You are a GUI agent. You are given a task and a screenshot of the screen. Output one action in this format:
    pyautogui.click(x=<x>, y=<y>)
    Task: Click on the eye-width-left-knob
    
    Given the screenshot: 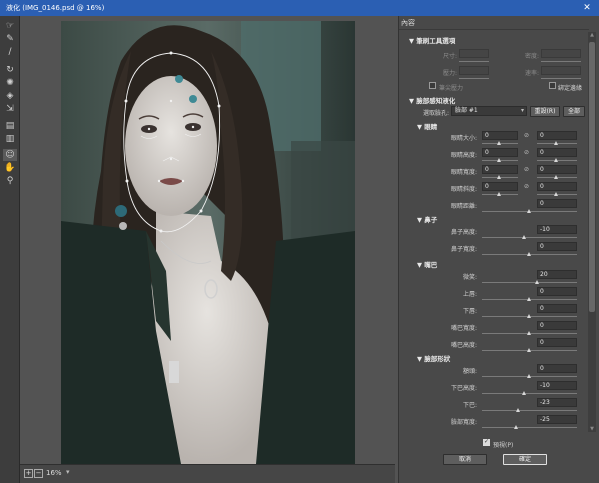 What is the action you would take?
    pyautogui.click(x=499, y=177)
    